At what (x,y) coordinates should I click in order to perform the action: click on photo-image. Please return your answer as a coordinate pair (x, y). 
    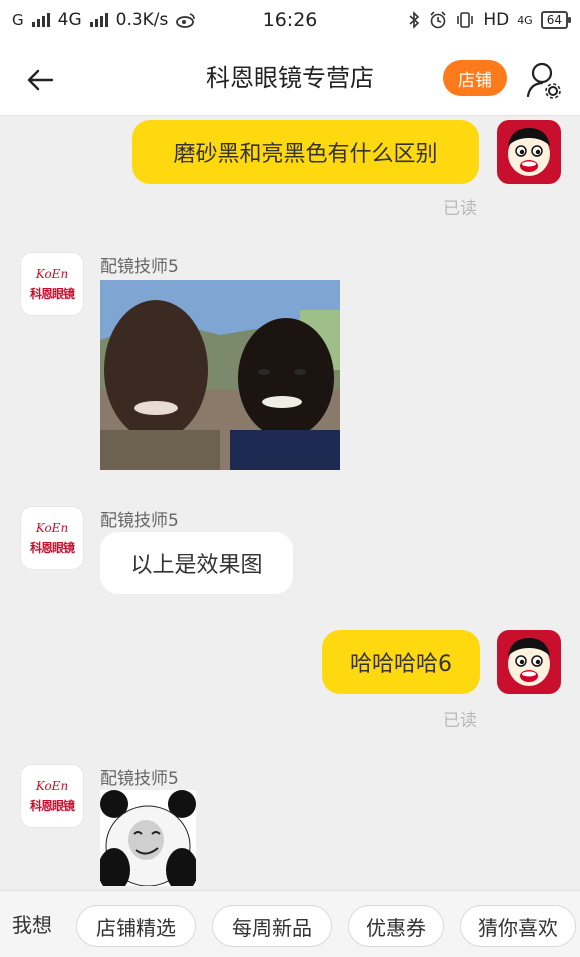
    Looking at the image, I should click on (220, 375).